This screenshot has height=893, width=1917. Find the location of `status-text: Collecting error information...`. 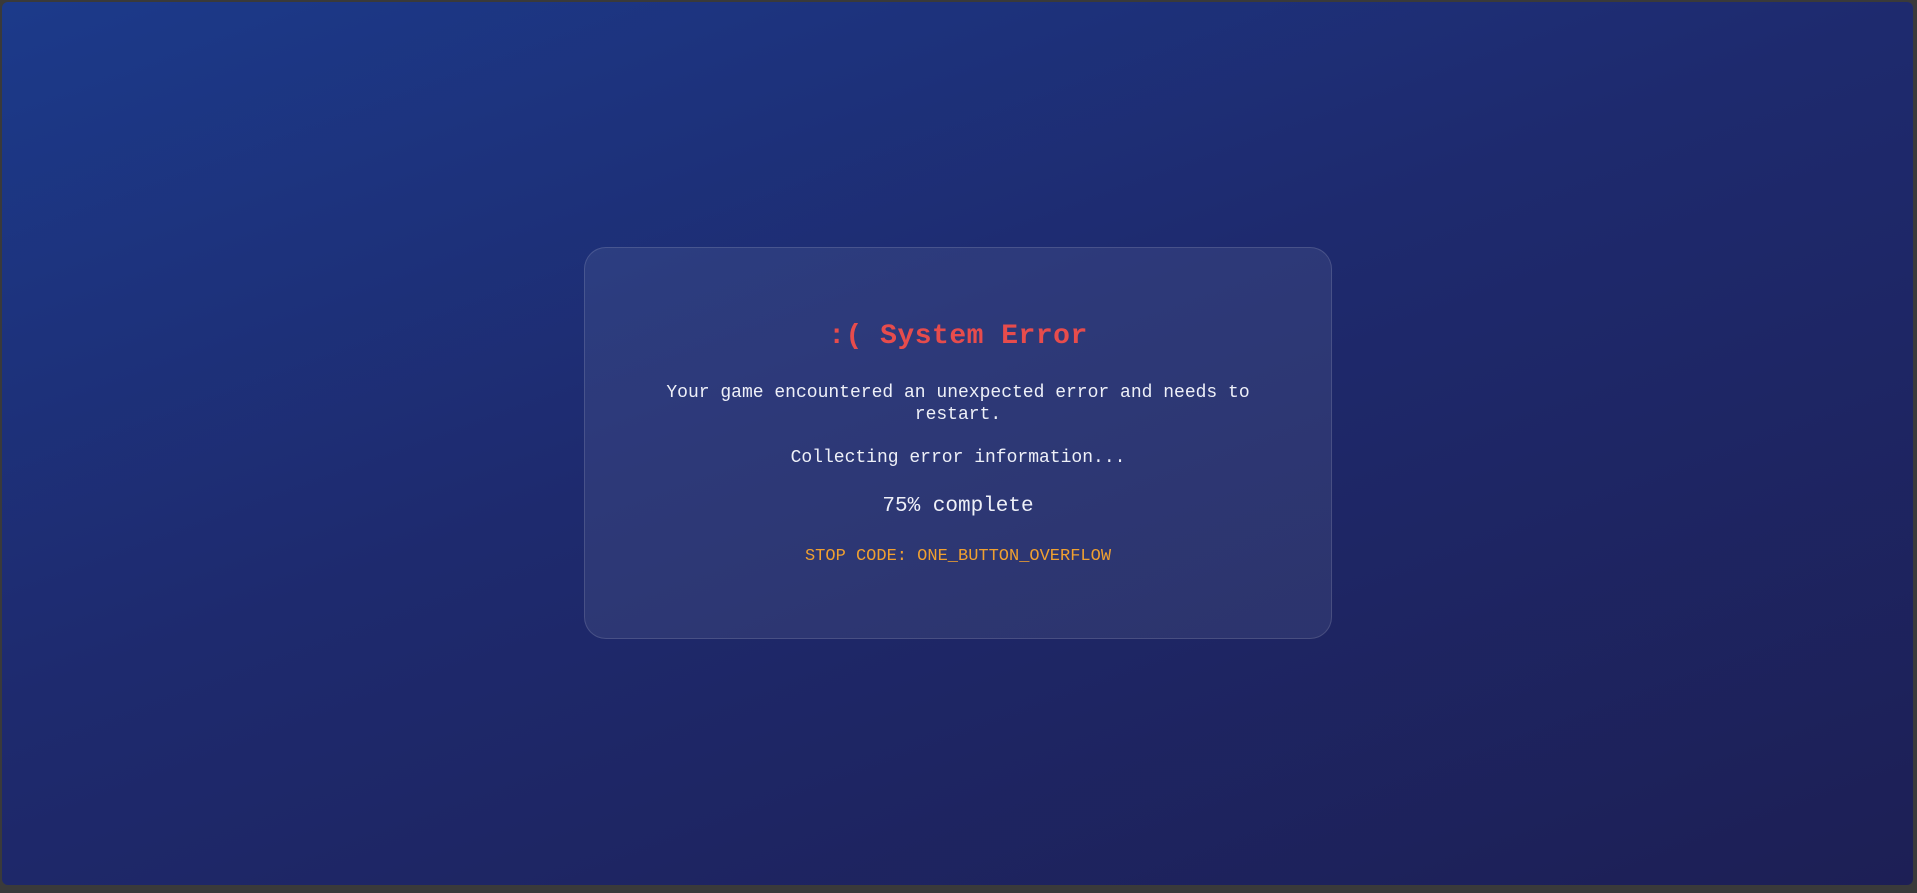

status-text: Collecting error information... is located at coordinates (958, 458).